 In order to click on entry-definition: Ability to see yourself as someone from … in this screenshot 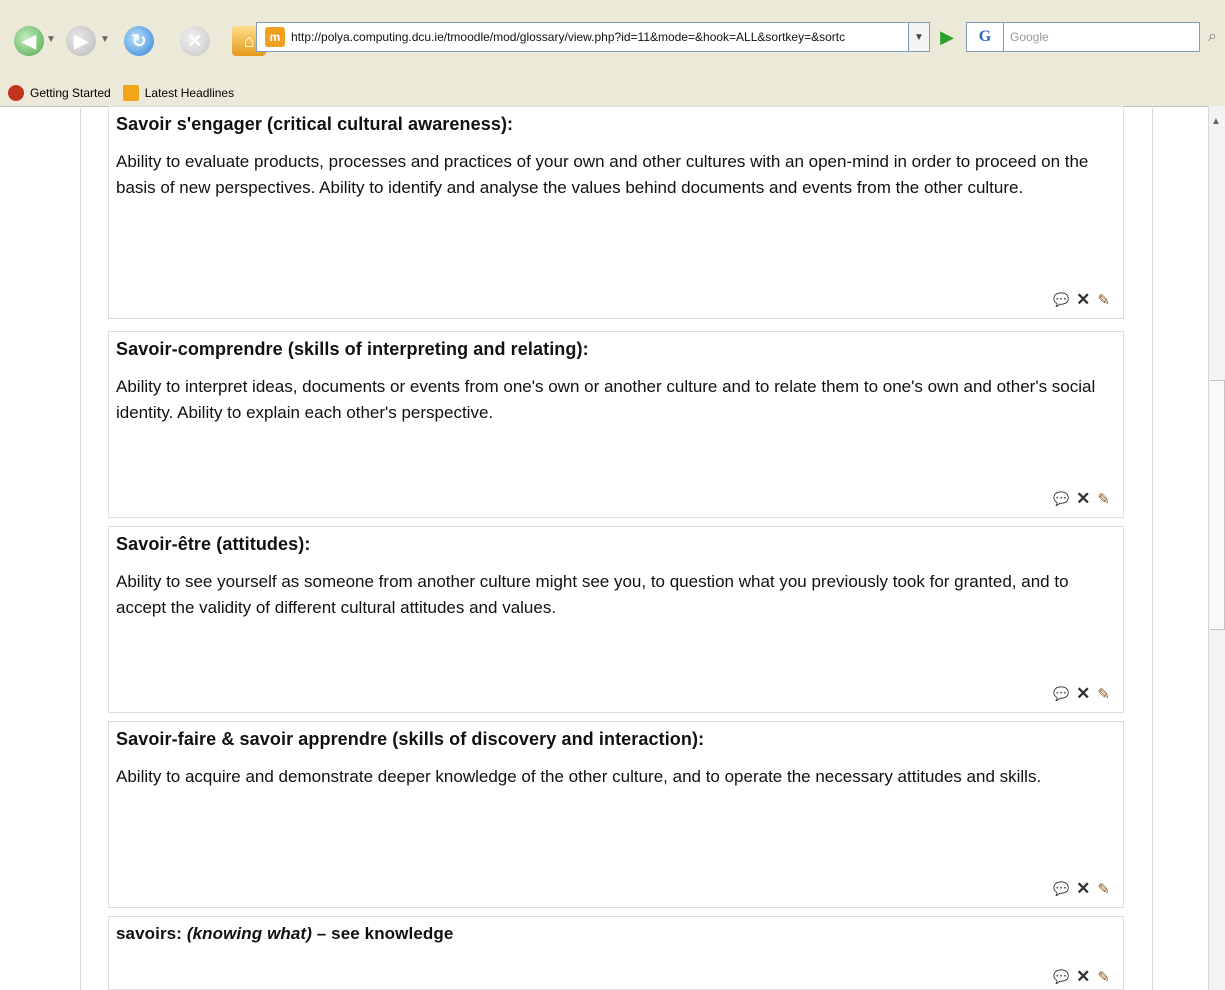, I will do `click(592, 594)`.